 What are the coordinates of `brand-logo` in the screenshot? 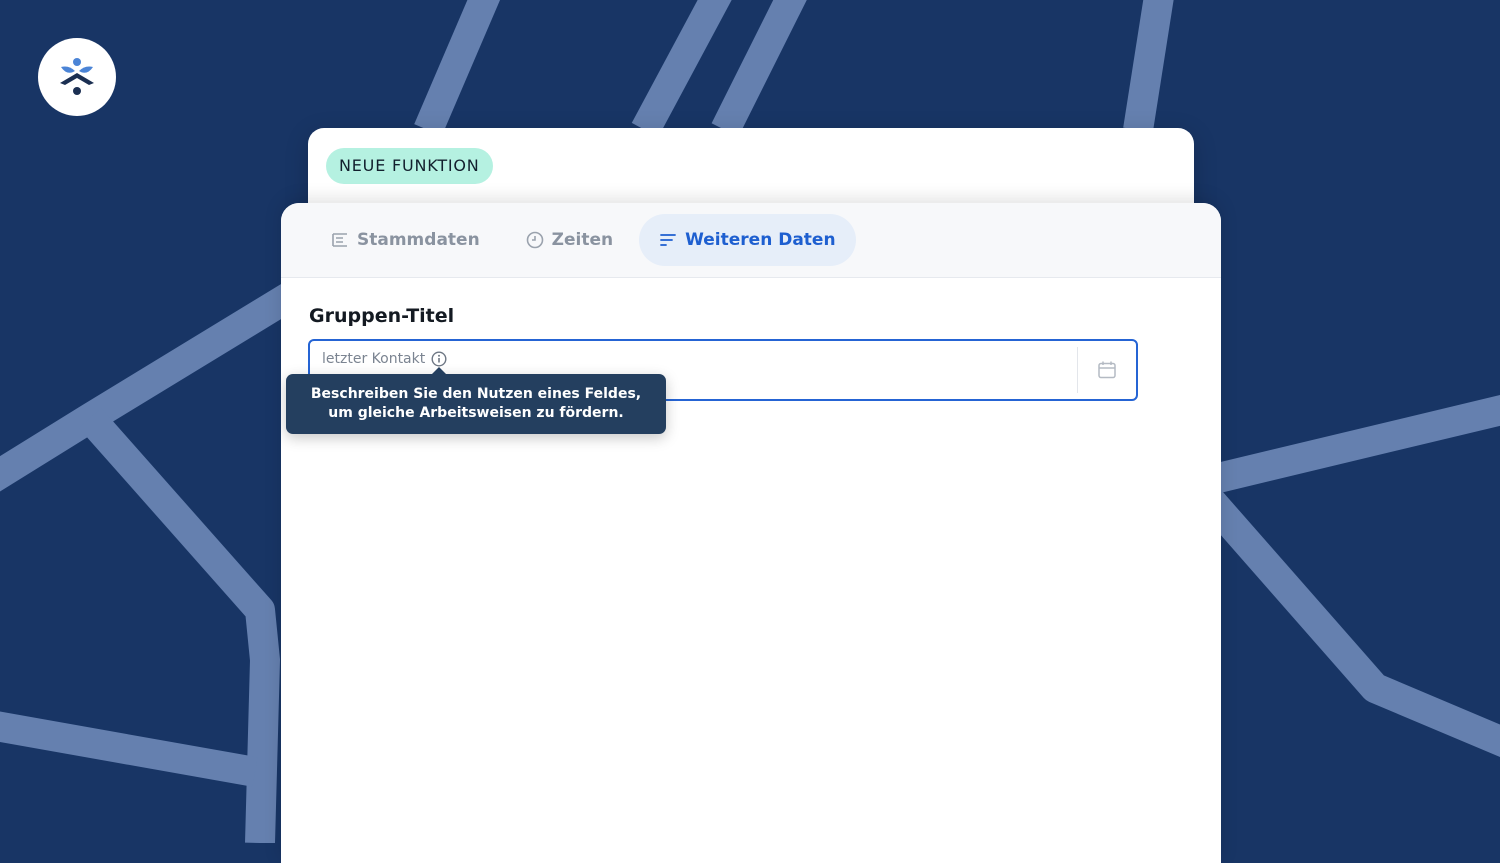 It's located at (77, 77).